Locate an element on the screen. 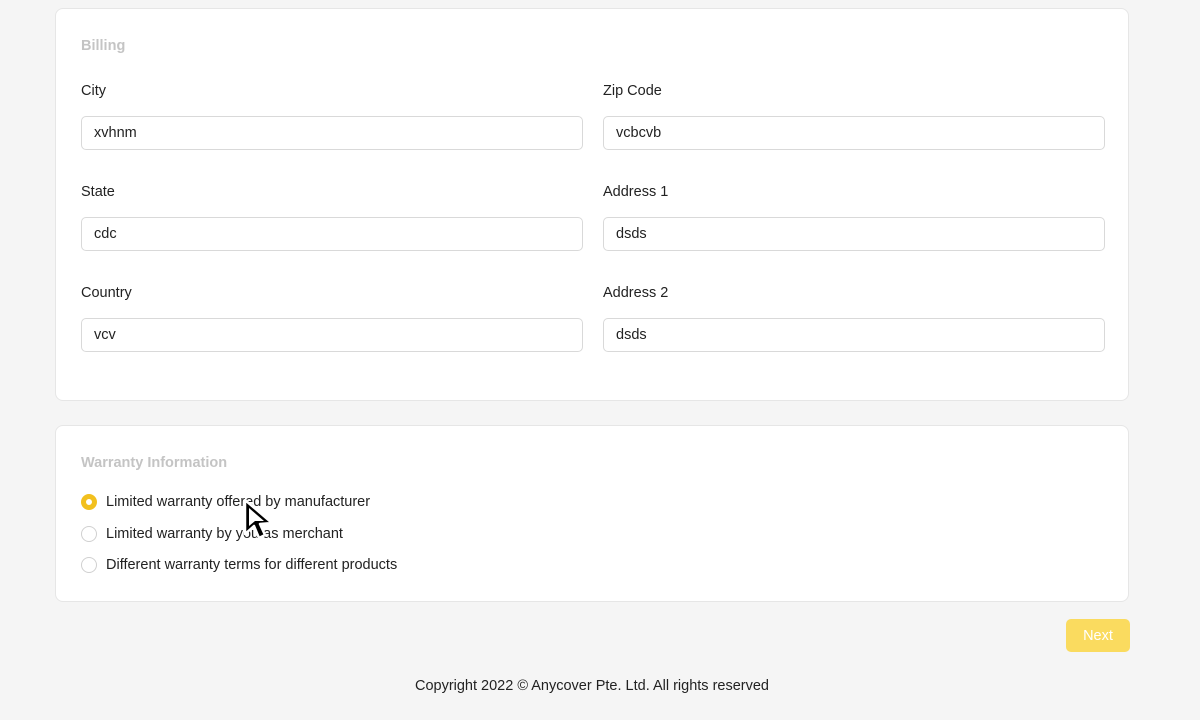 The image size is (1200, 720). address-2-label: Address 2 is located at coordinates (636, 293).